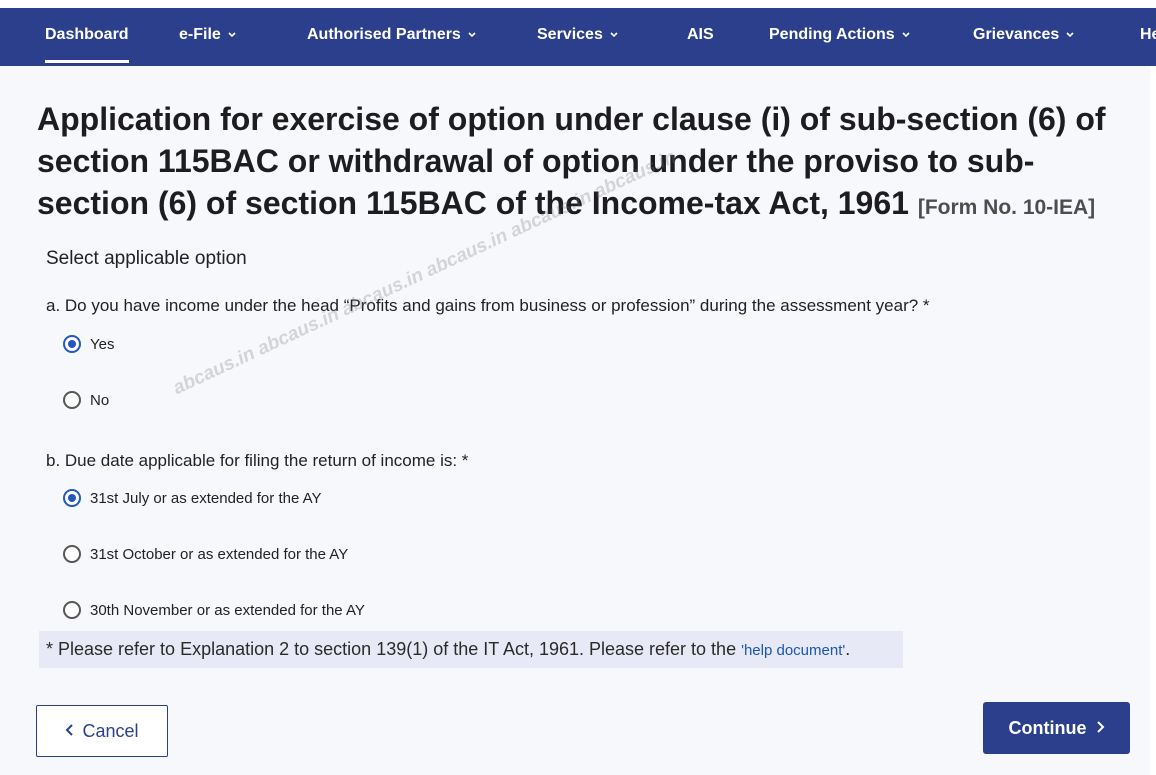 This screenshot has width=1156, height=775. I want to click on radio-option-31-july: 31st July or as extended for the AY, so click(192, 498).